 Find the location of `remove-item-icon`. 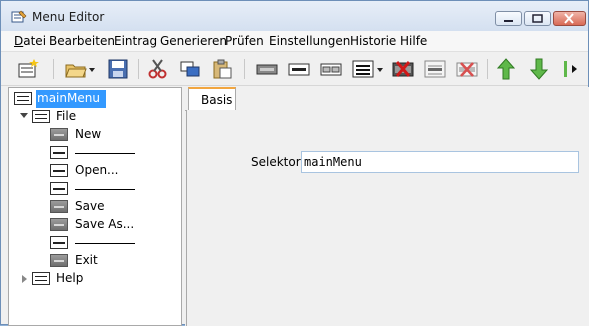

remove-item-icon is located at coordinates (467, 69).